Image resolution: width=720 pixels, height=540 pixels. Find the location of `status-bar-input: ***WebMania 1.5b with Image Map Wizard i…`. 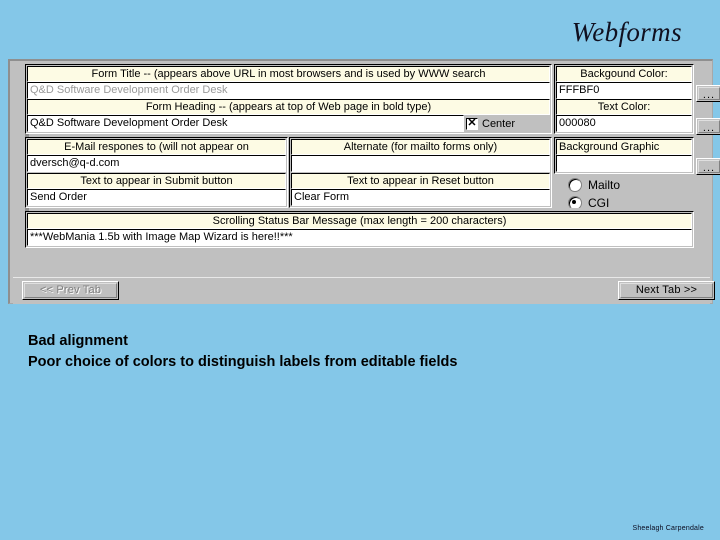

status-bar-input: ***WebMania 1.5b with Image Map Wizard i… is located at coordinates (359, 237).